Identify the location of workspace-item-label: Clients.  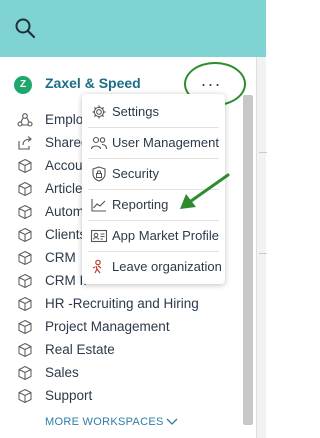
(66, 234).